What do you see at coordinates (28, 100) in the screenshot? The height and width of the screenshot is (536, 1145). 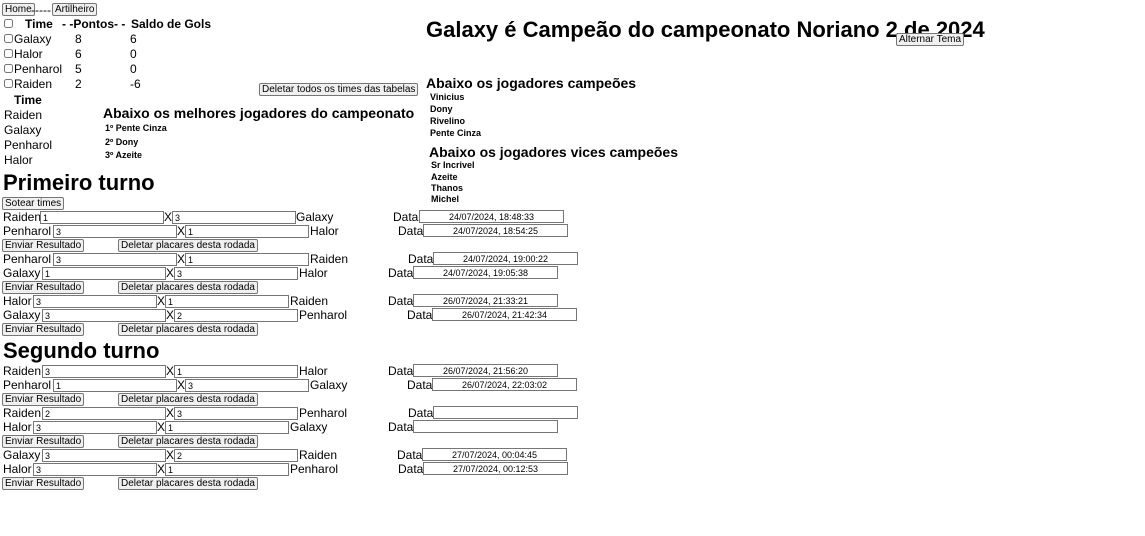 I see `team-list-header: Time` at bounding box center [28, 100].